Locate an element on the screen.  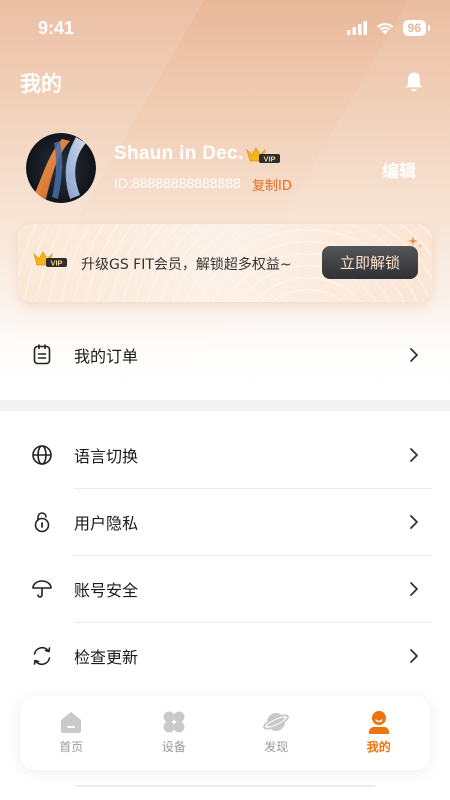
tab-label-home: 首页 is located at coordinates (71, 747).